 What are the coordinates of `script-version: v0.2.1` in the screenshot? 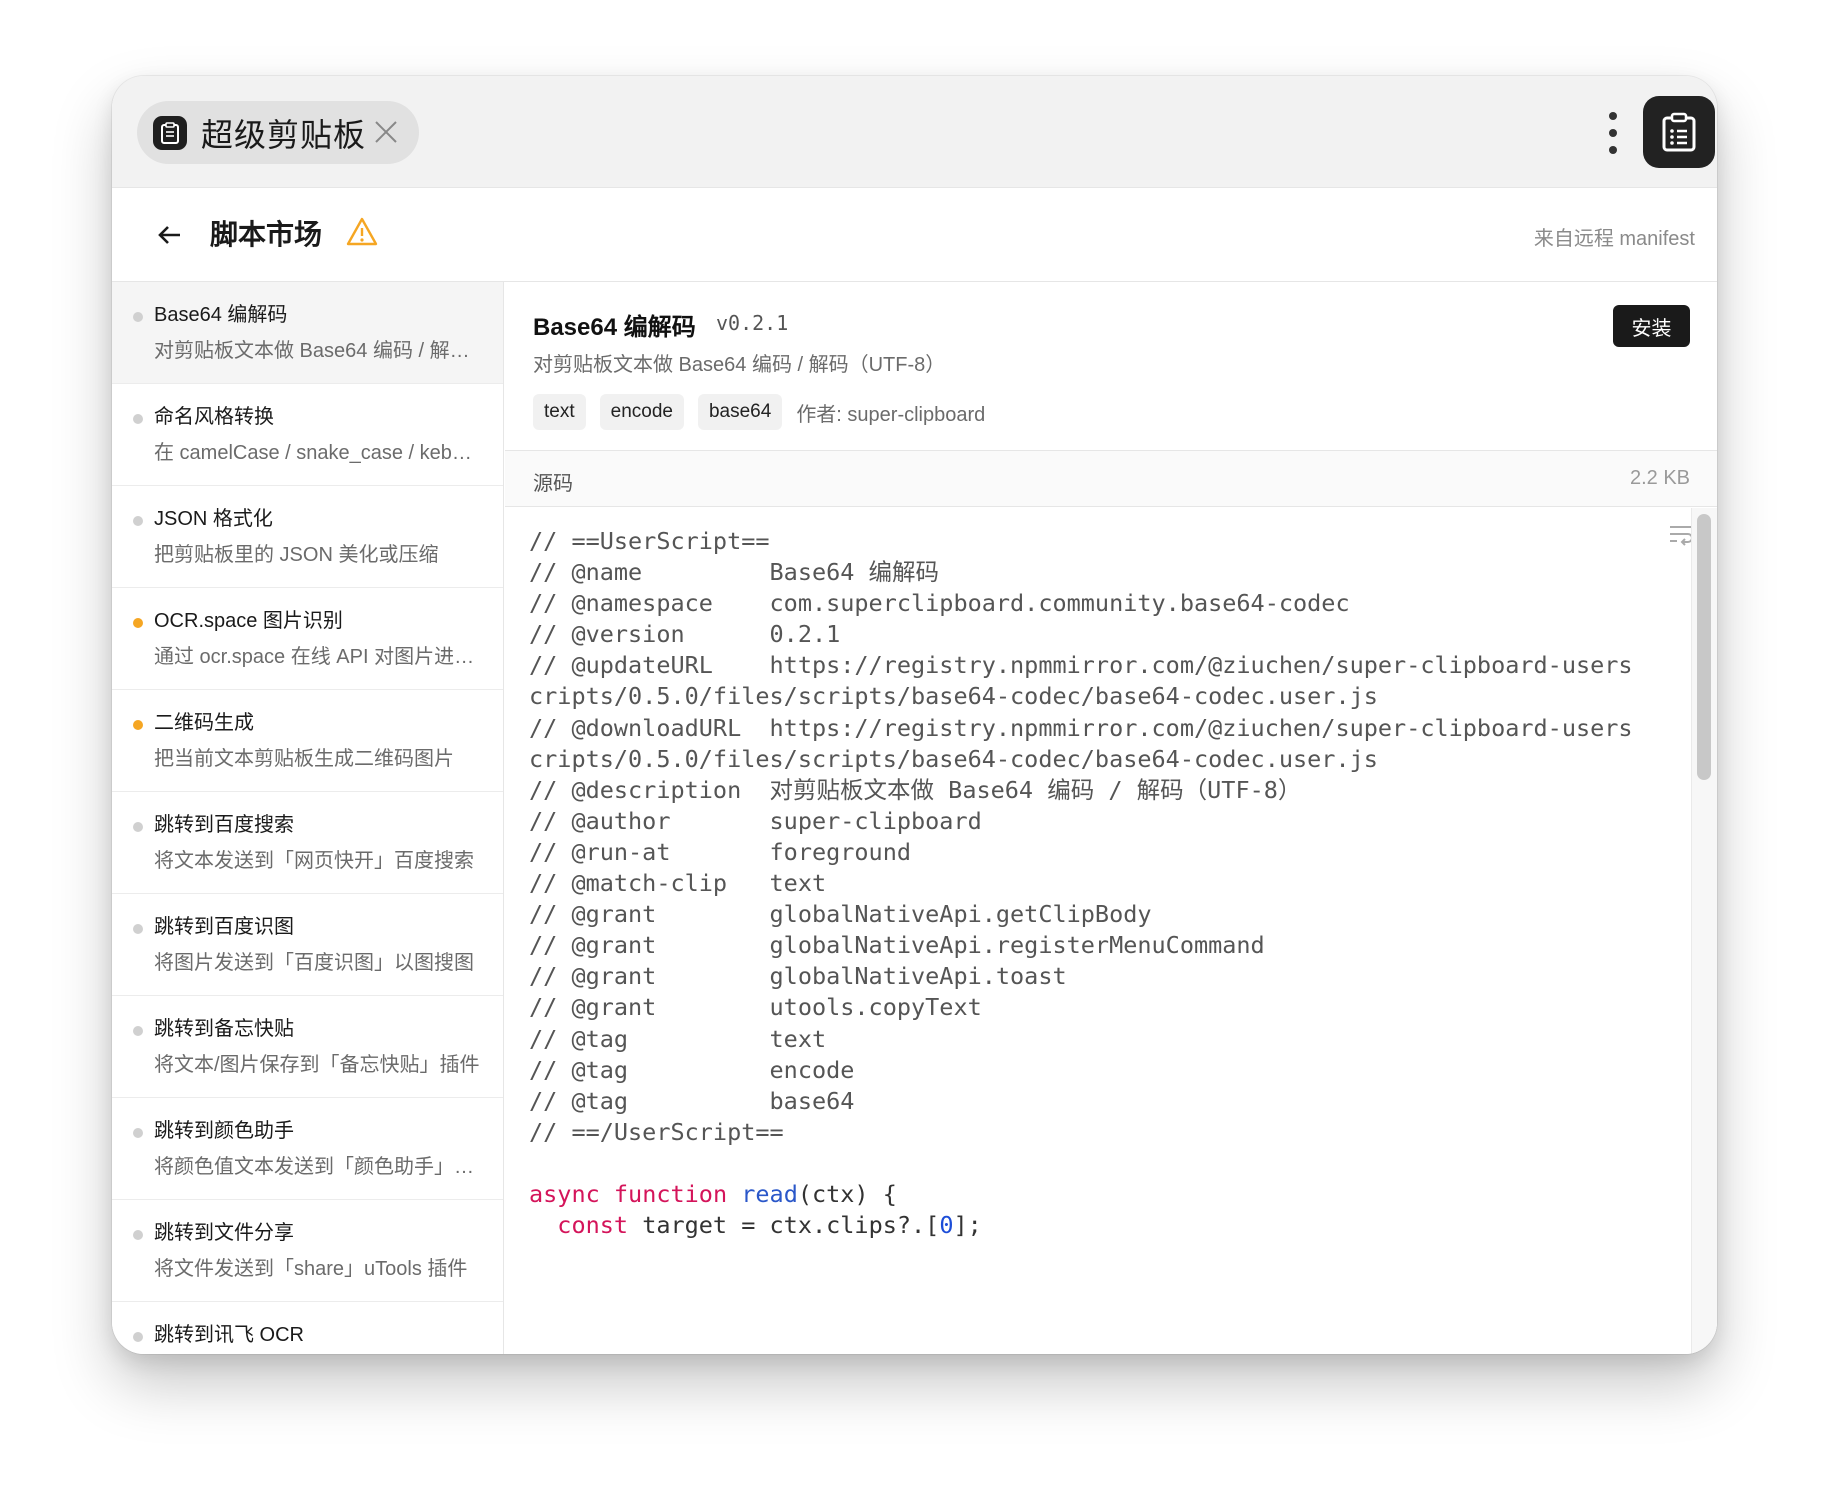 It's located at (752, 323).